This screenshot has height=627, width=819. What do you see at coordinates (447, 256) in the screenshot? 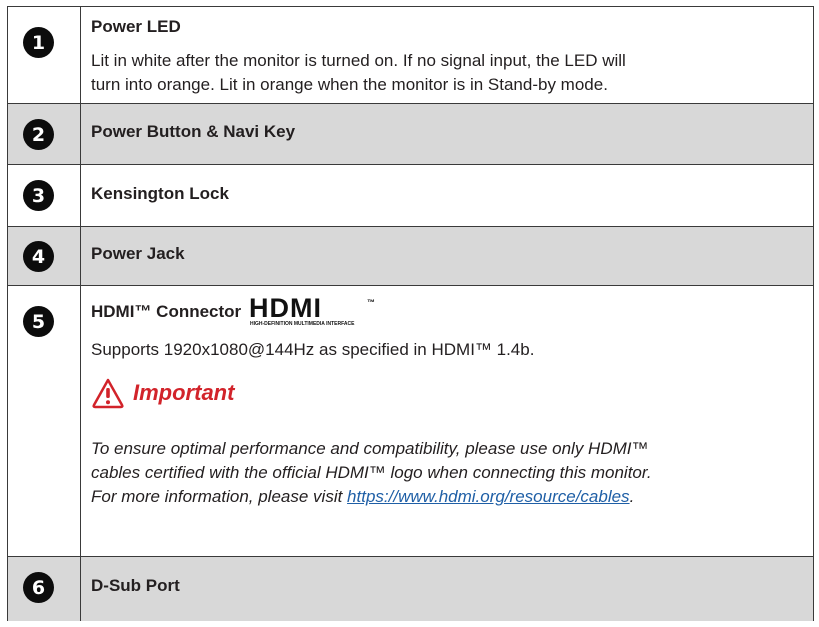
I see `content-cell: Power Jack` at bounding box center [447, 256].